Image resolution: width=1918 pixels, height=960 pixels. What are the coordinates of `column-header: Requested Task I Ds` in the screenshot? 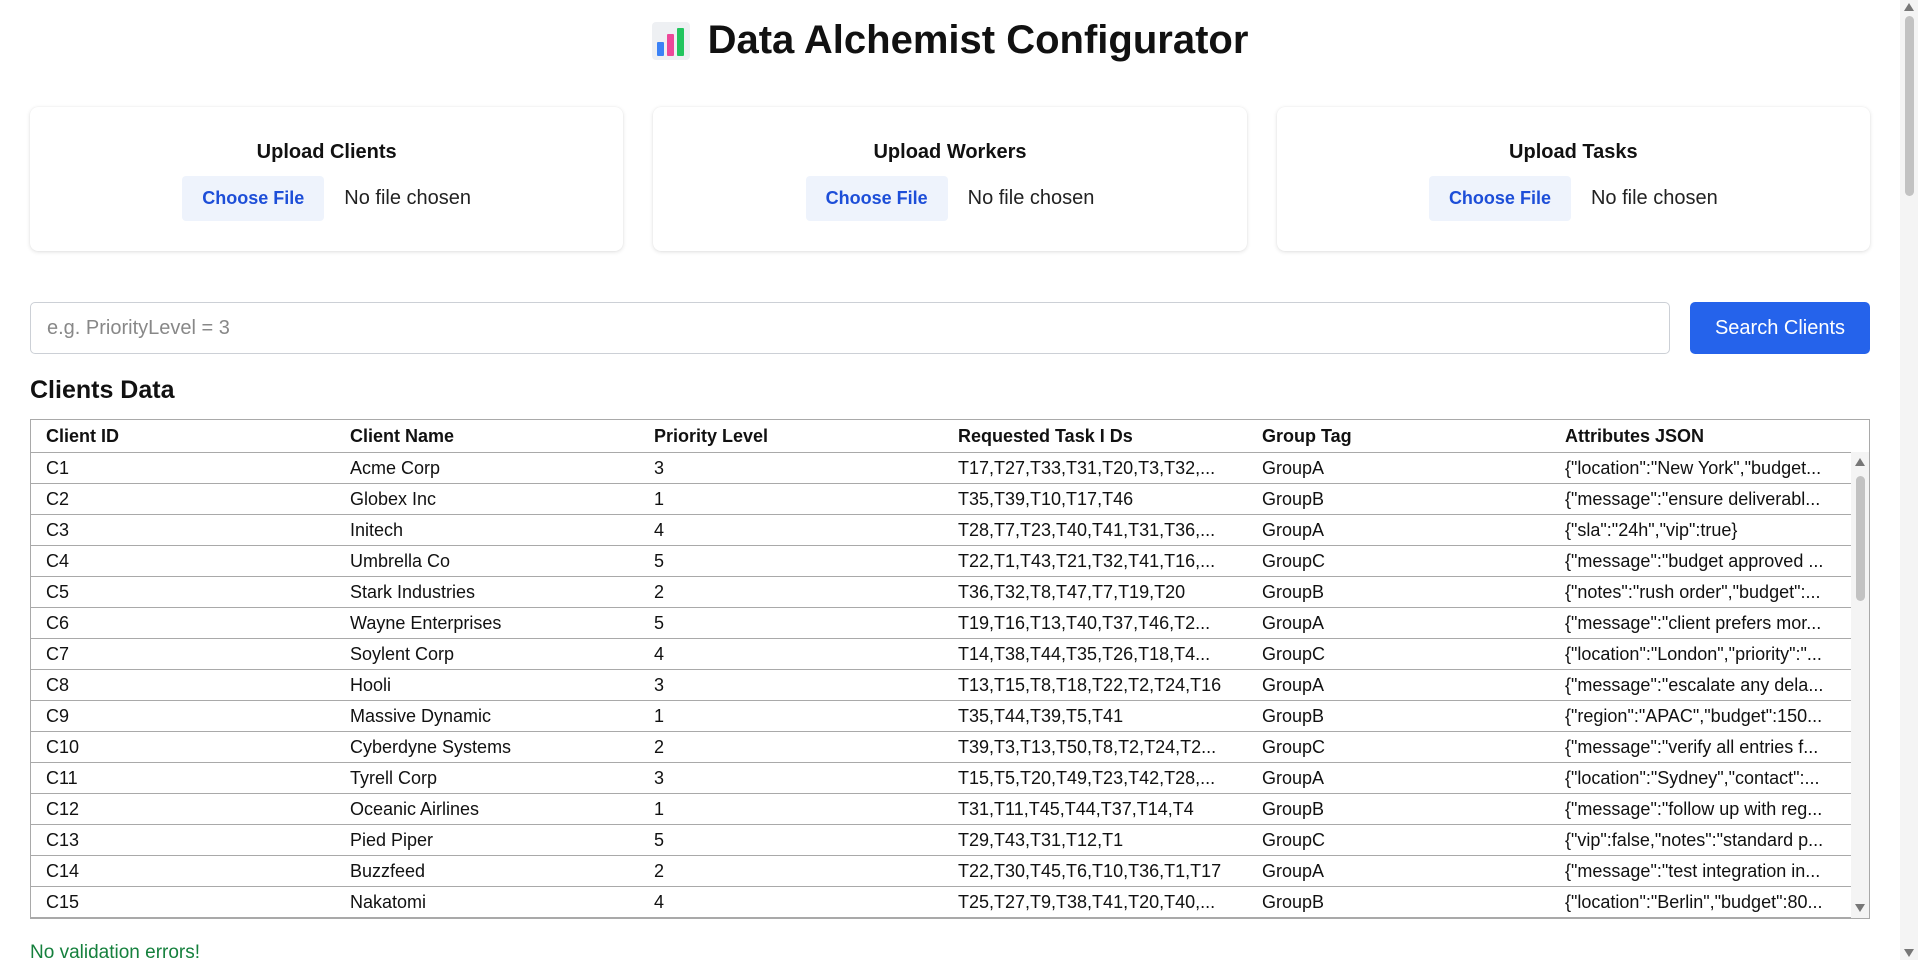 It's located at (1095, 436).